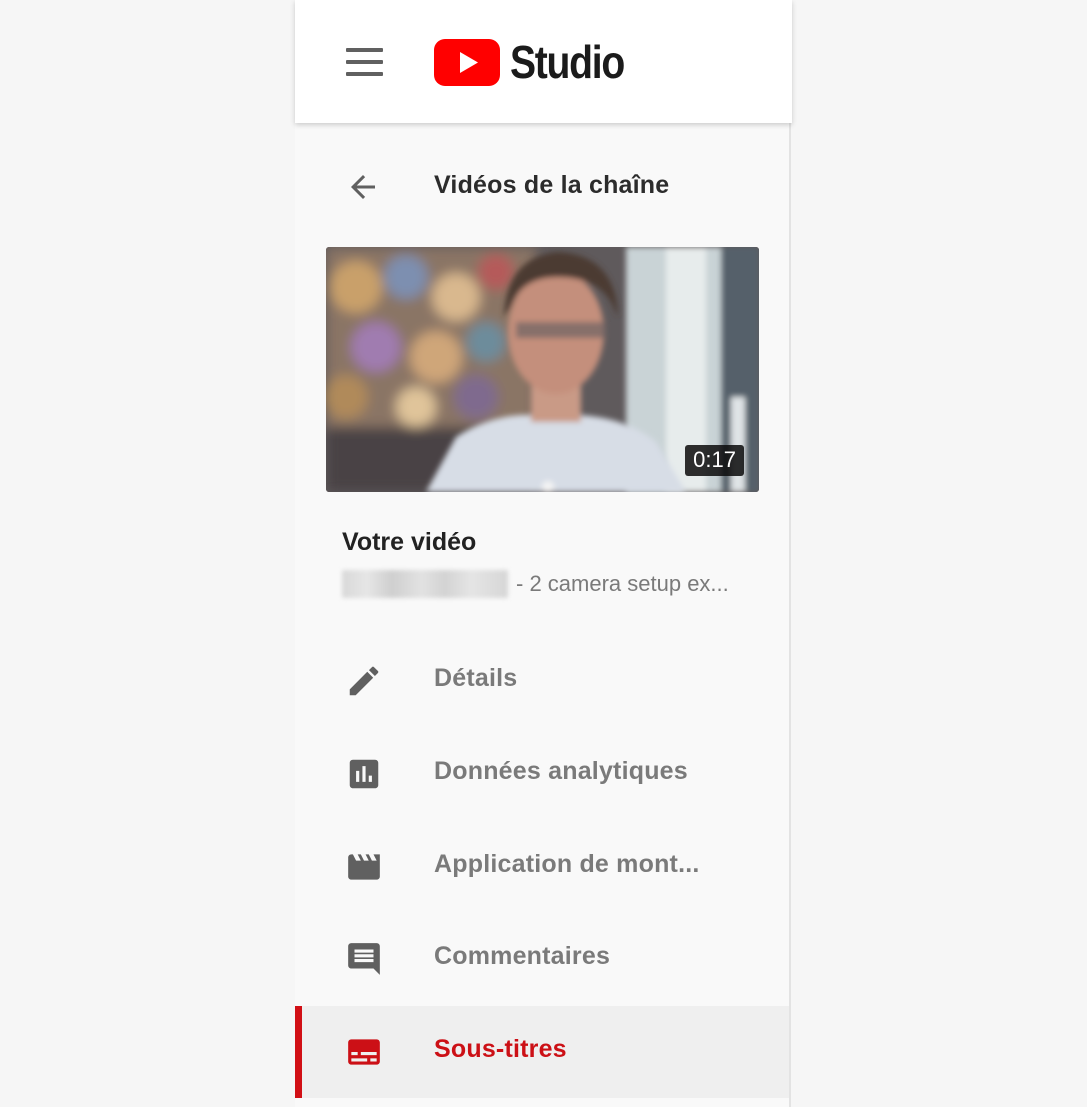 The image size is (1087, 1107). What do you see at coordinates (542, 369) in the screenshot?
I see `video-thumbnail: 0:17` at bounding box center [542, 369].